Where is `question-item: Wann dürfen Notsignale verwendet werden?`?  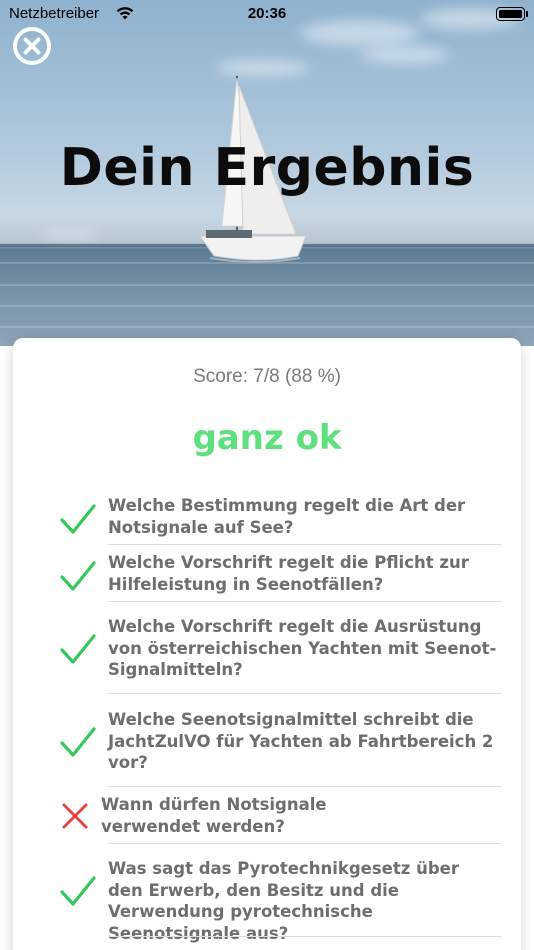
question-item: Wann dürfen Notsignale verwendet werden? is located at coordinates (267, 818).